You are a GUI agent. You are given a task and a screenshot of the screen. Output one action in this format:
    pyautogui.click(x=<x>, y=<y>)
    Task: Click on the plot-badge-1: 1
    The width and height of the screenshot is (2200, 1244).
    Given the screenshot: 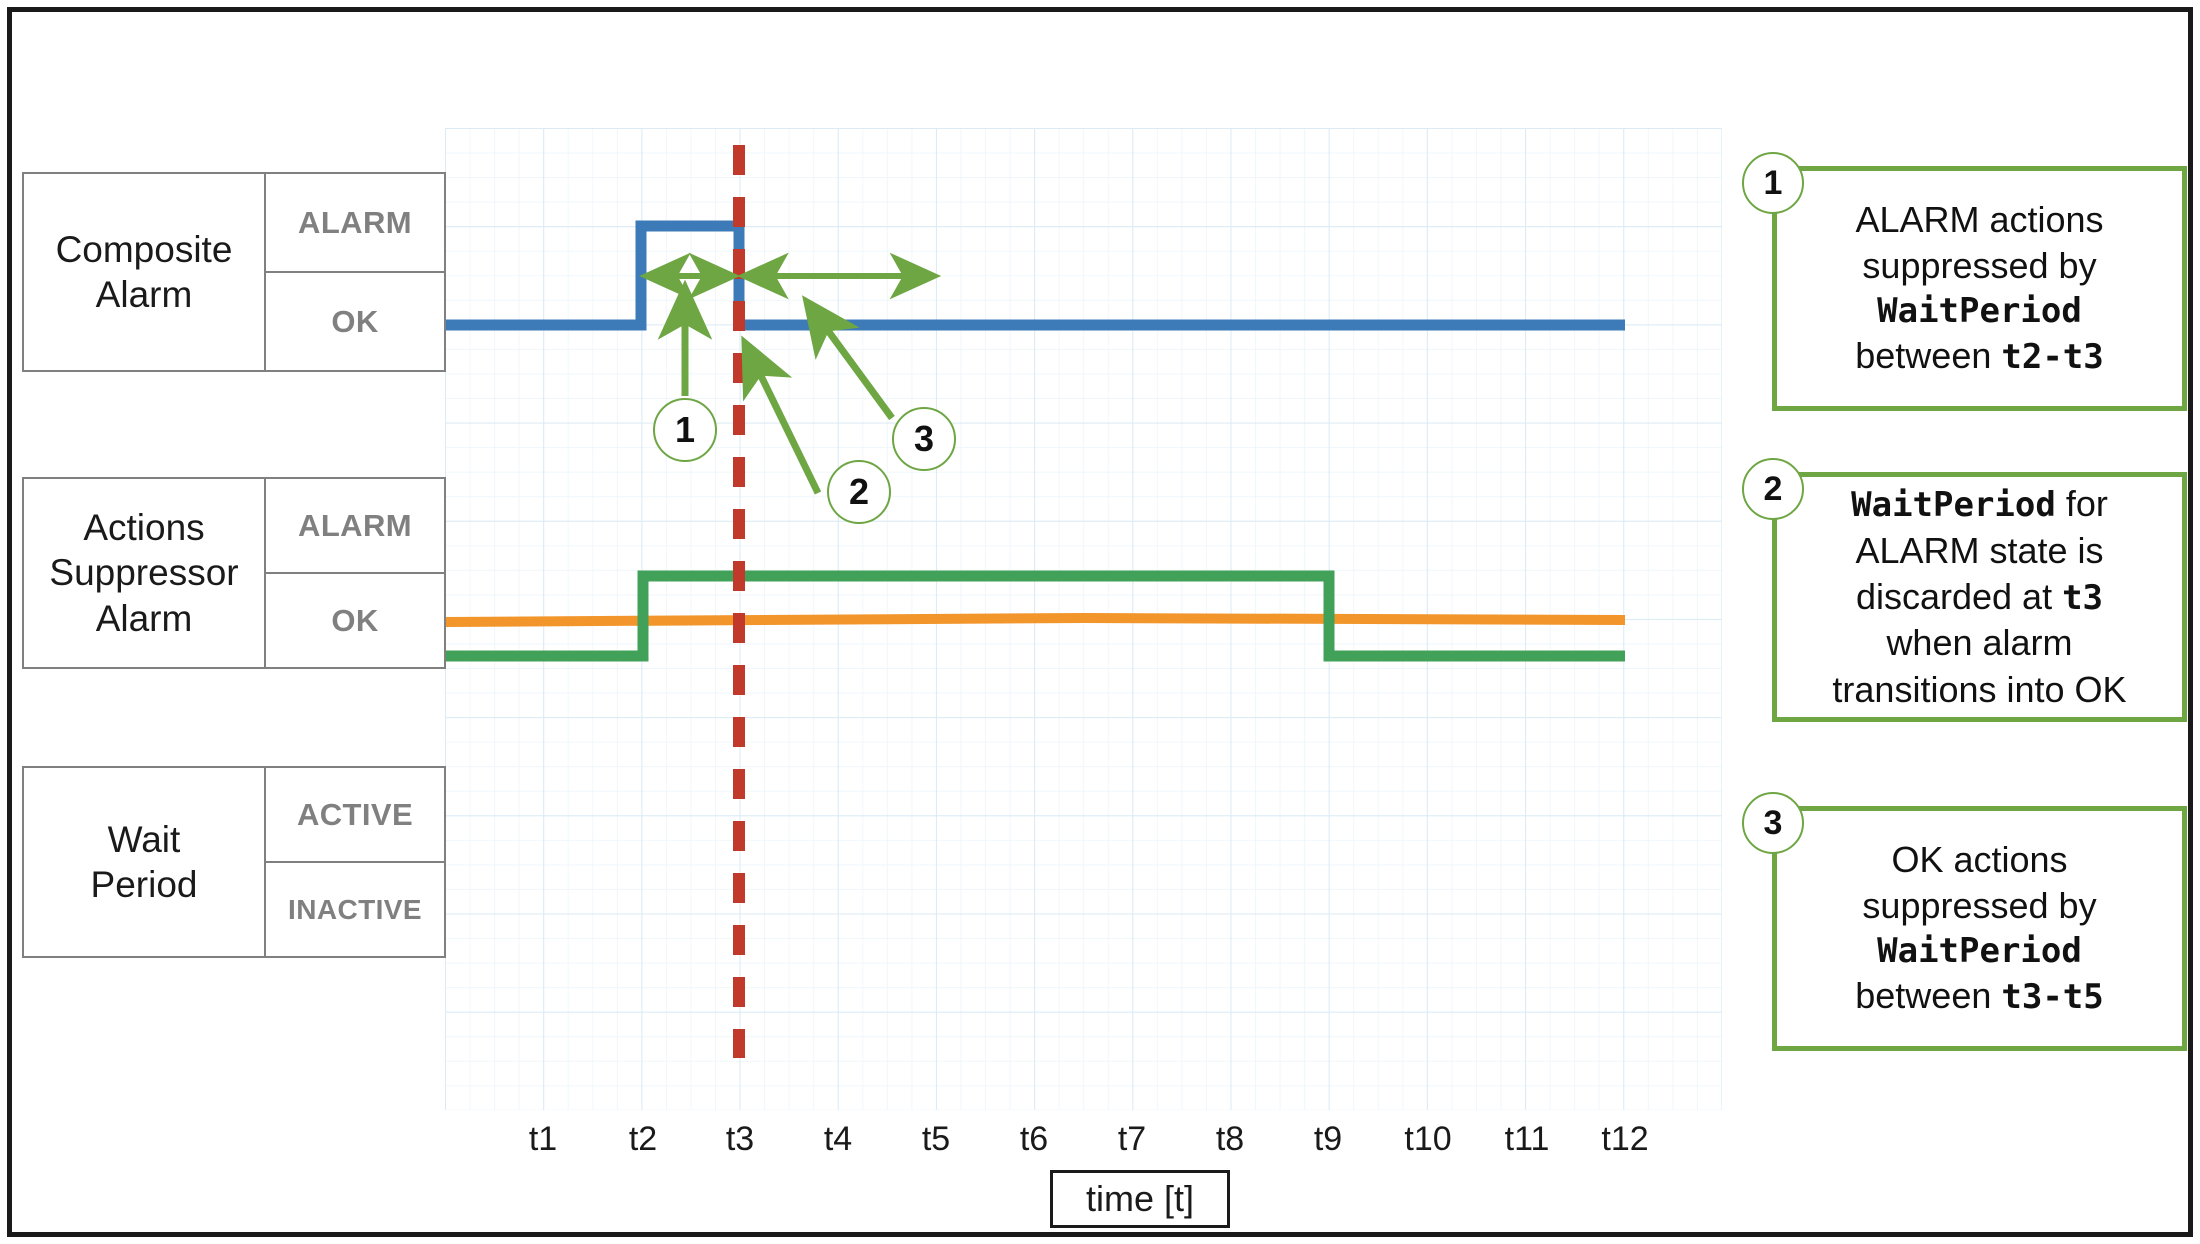 What is the action you would take?
    pyautogui.click(x=685, y=430)
    